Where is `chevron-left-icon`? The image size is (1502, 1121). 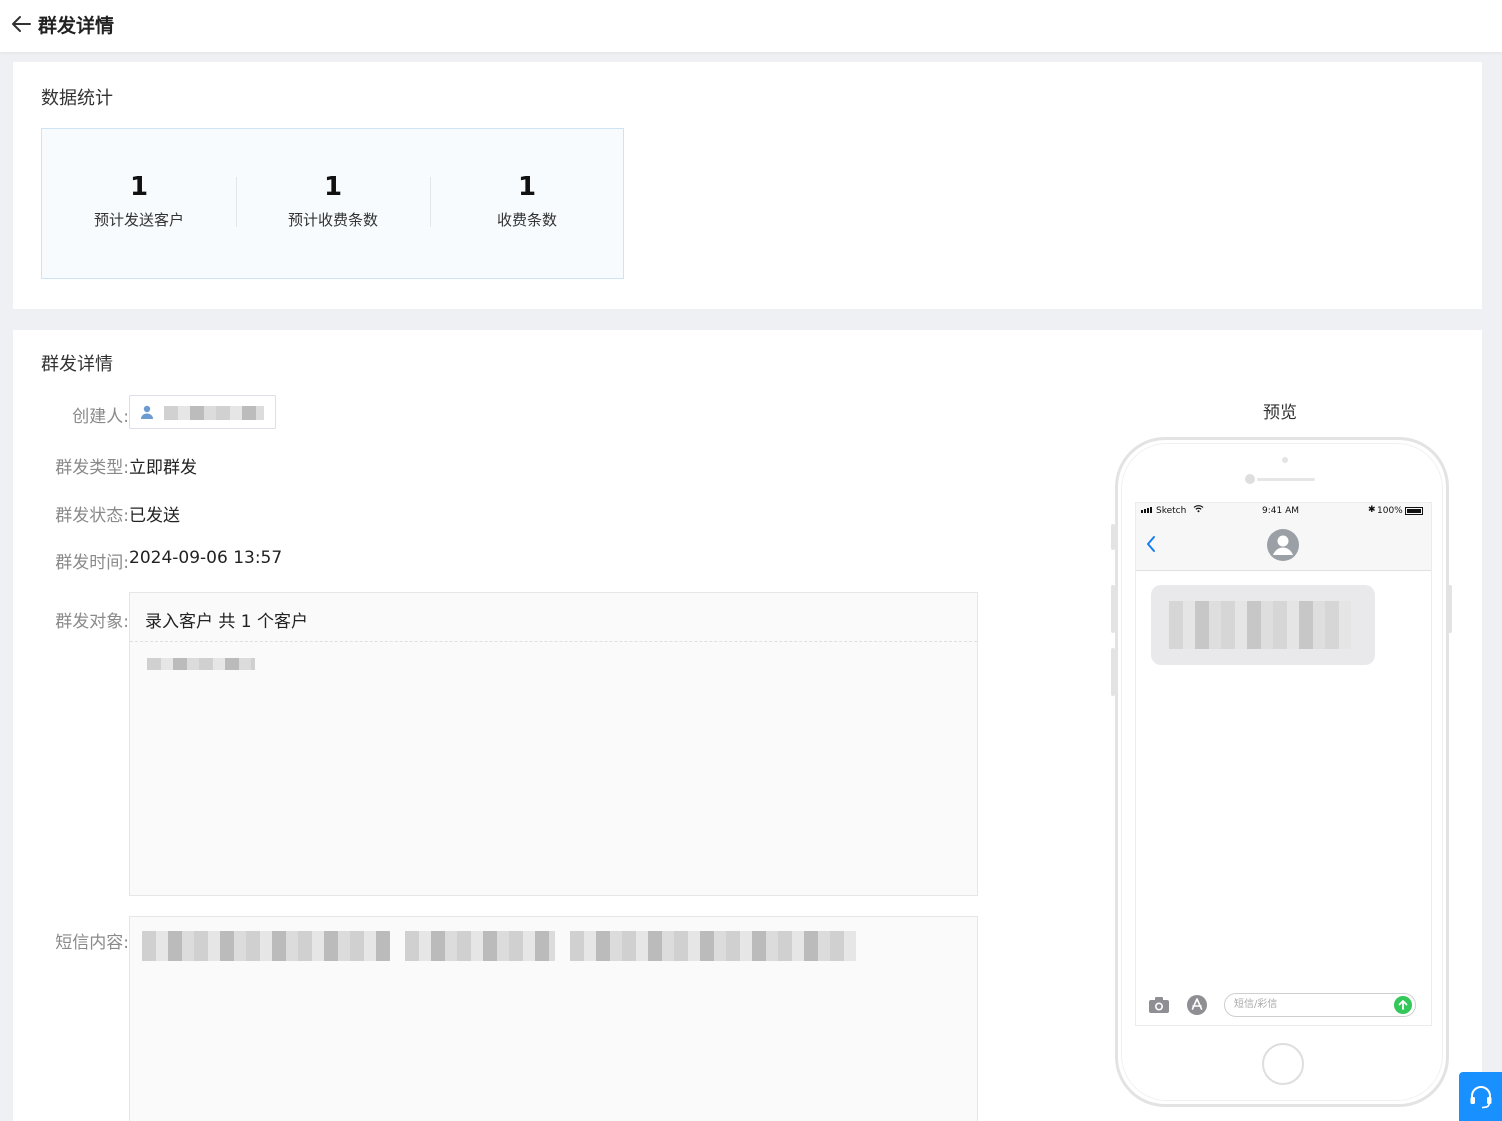
chevron-left-icon is located at coordinates (1151, 546).